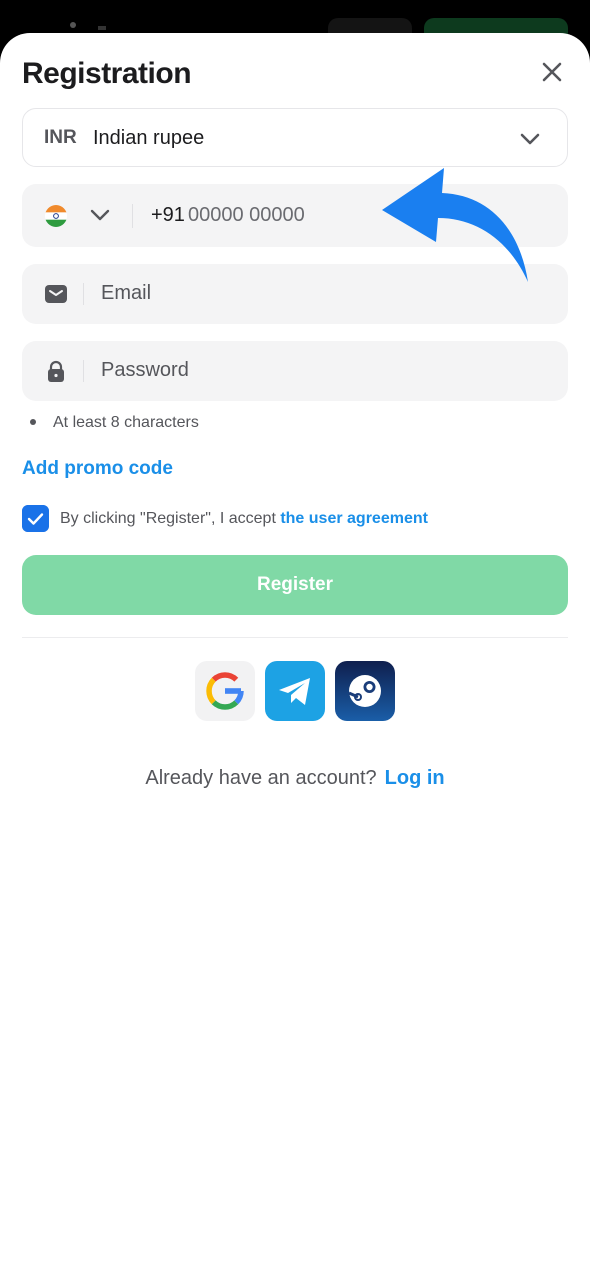  Describe the element at coordinates (60, 137) in the screenshot. I see `currency-code: INR` at that location.